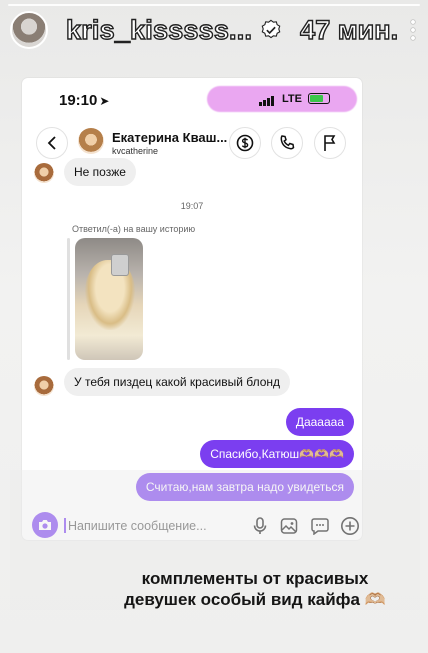  Describe the element at coordinates (177, 382) in the screenshot. I see `message-incoming: У тебя пиздец какой красивый блонд` at that location.